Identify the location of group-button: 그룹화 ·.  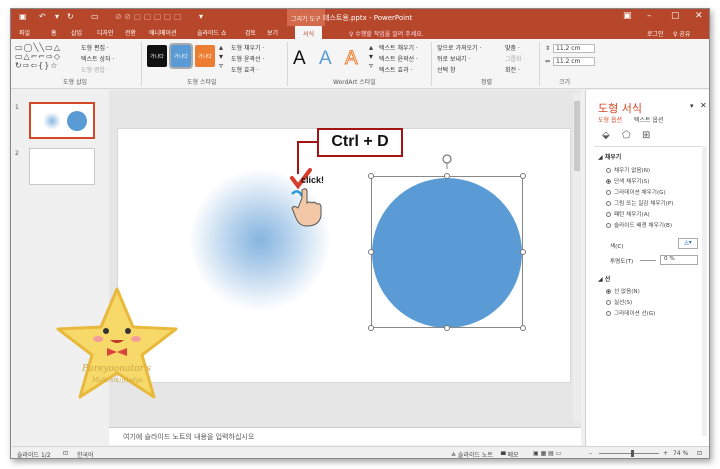
(515, 58).